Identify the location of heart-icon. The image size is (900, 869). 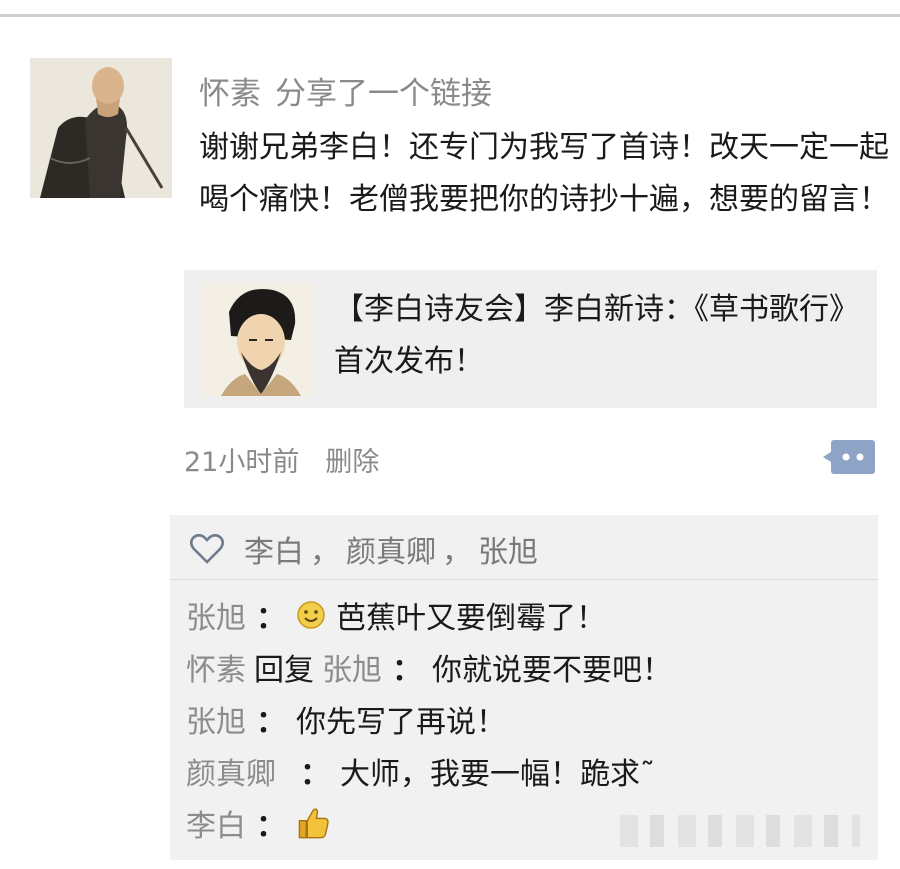
(207, 549).